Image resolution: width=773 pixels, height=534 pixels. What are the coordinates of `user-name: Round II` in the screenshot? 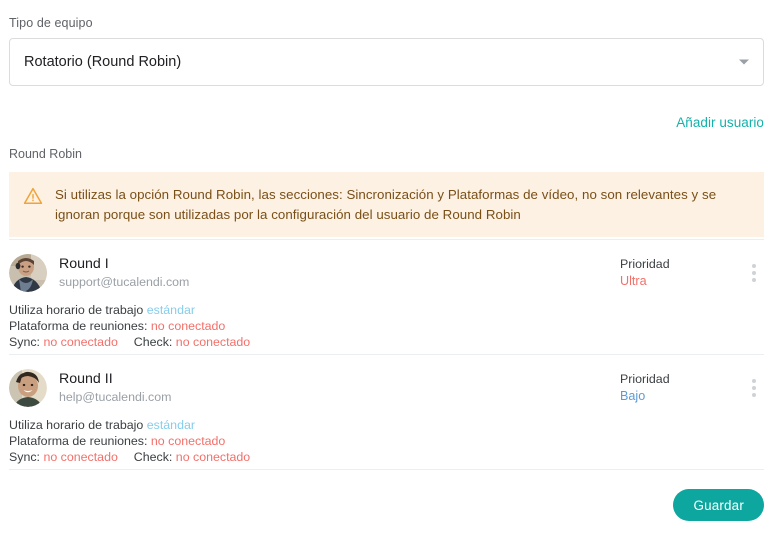 It's located at (86, 379).